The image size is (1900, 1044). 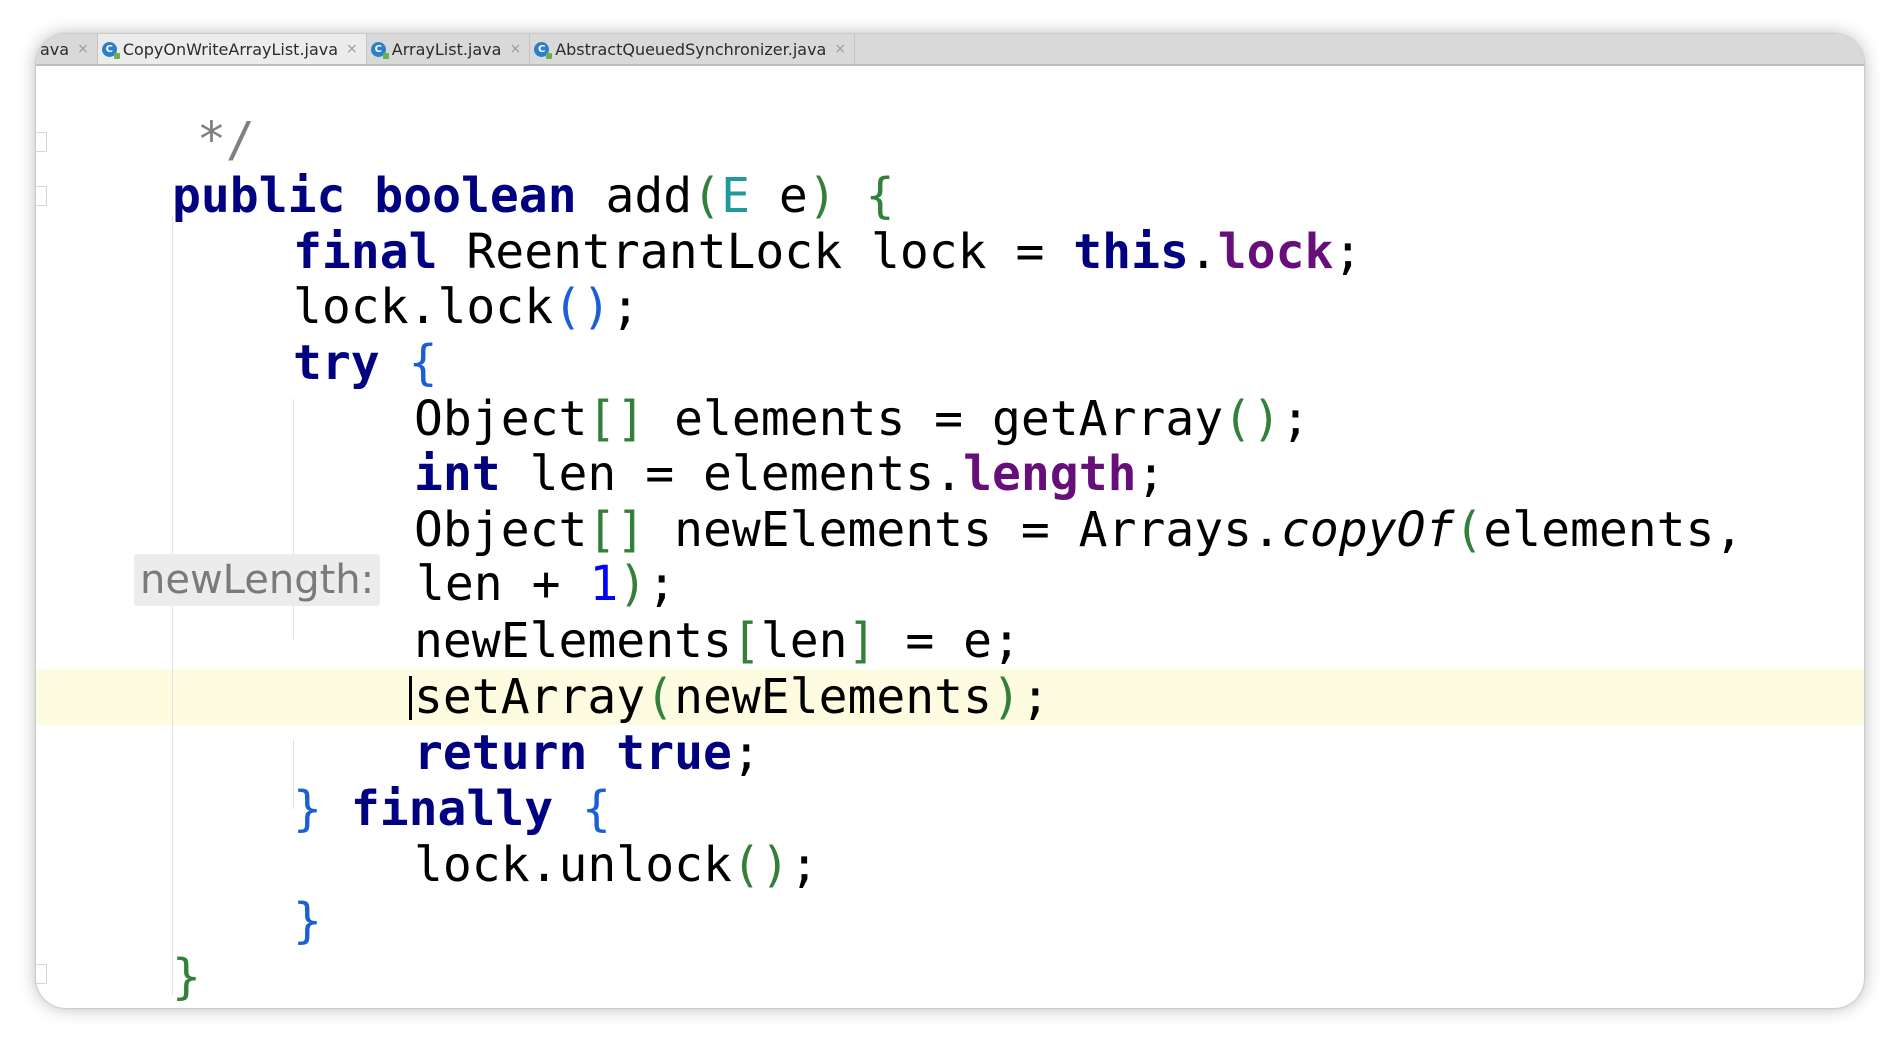 I want to click on code-line-9: len + 1);, so click(x=546, y=584).